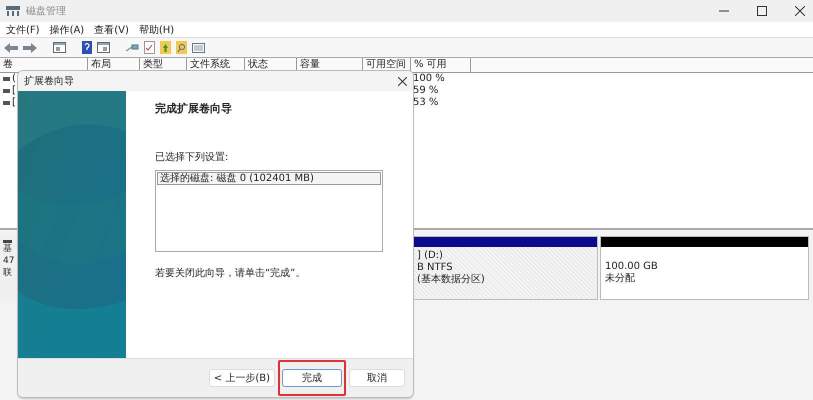 This screenshot has height=400, width=813. What do you see at coordinates (435, 268) in the screenshot?
I see `partition-text: B NTFS` at bounding box center [435, 268].